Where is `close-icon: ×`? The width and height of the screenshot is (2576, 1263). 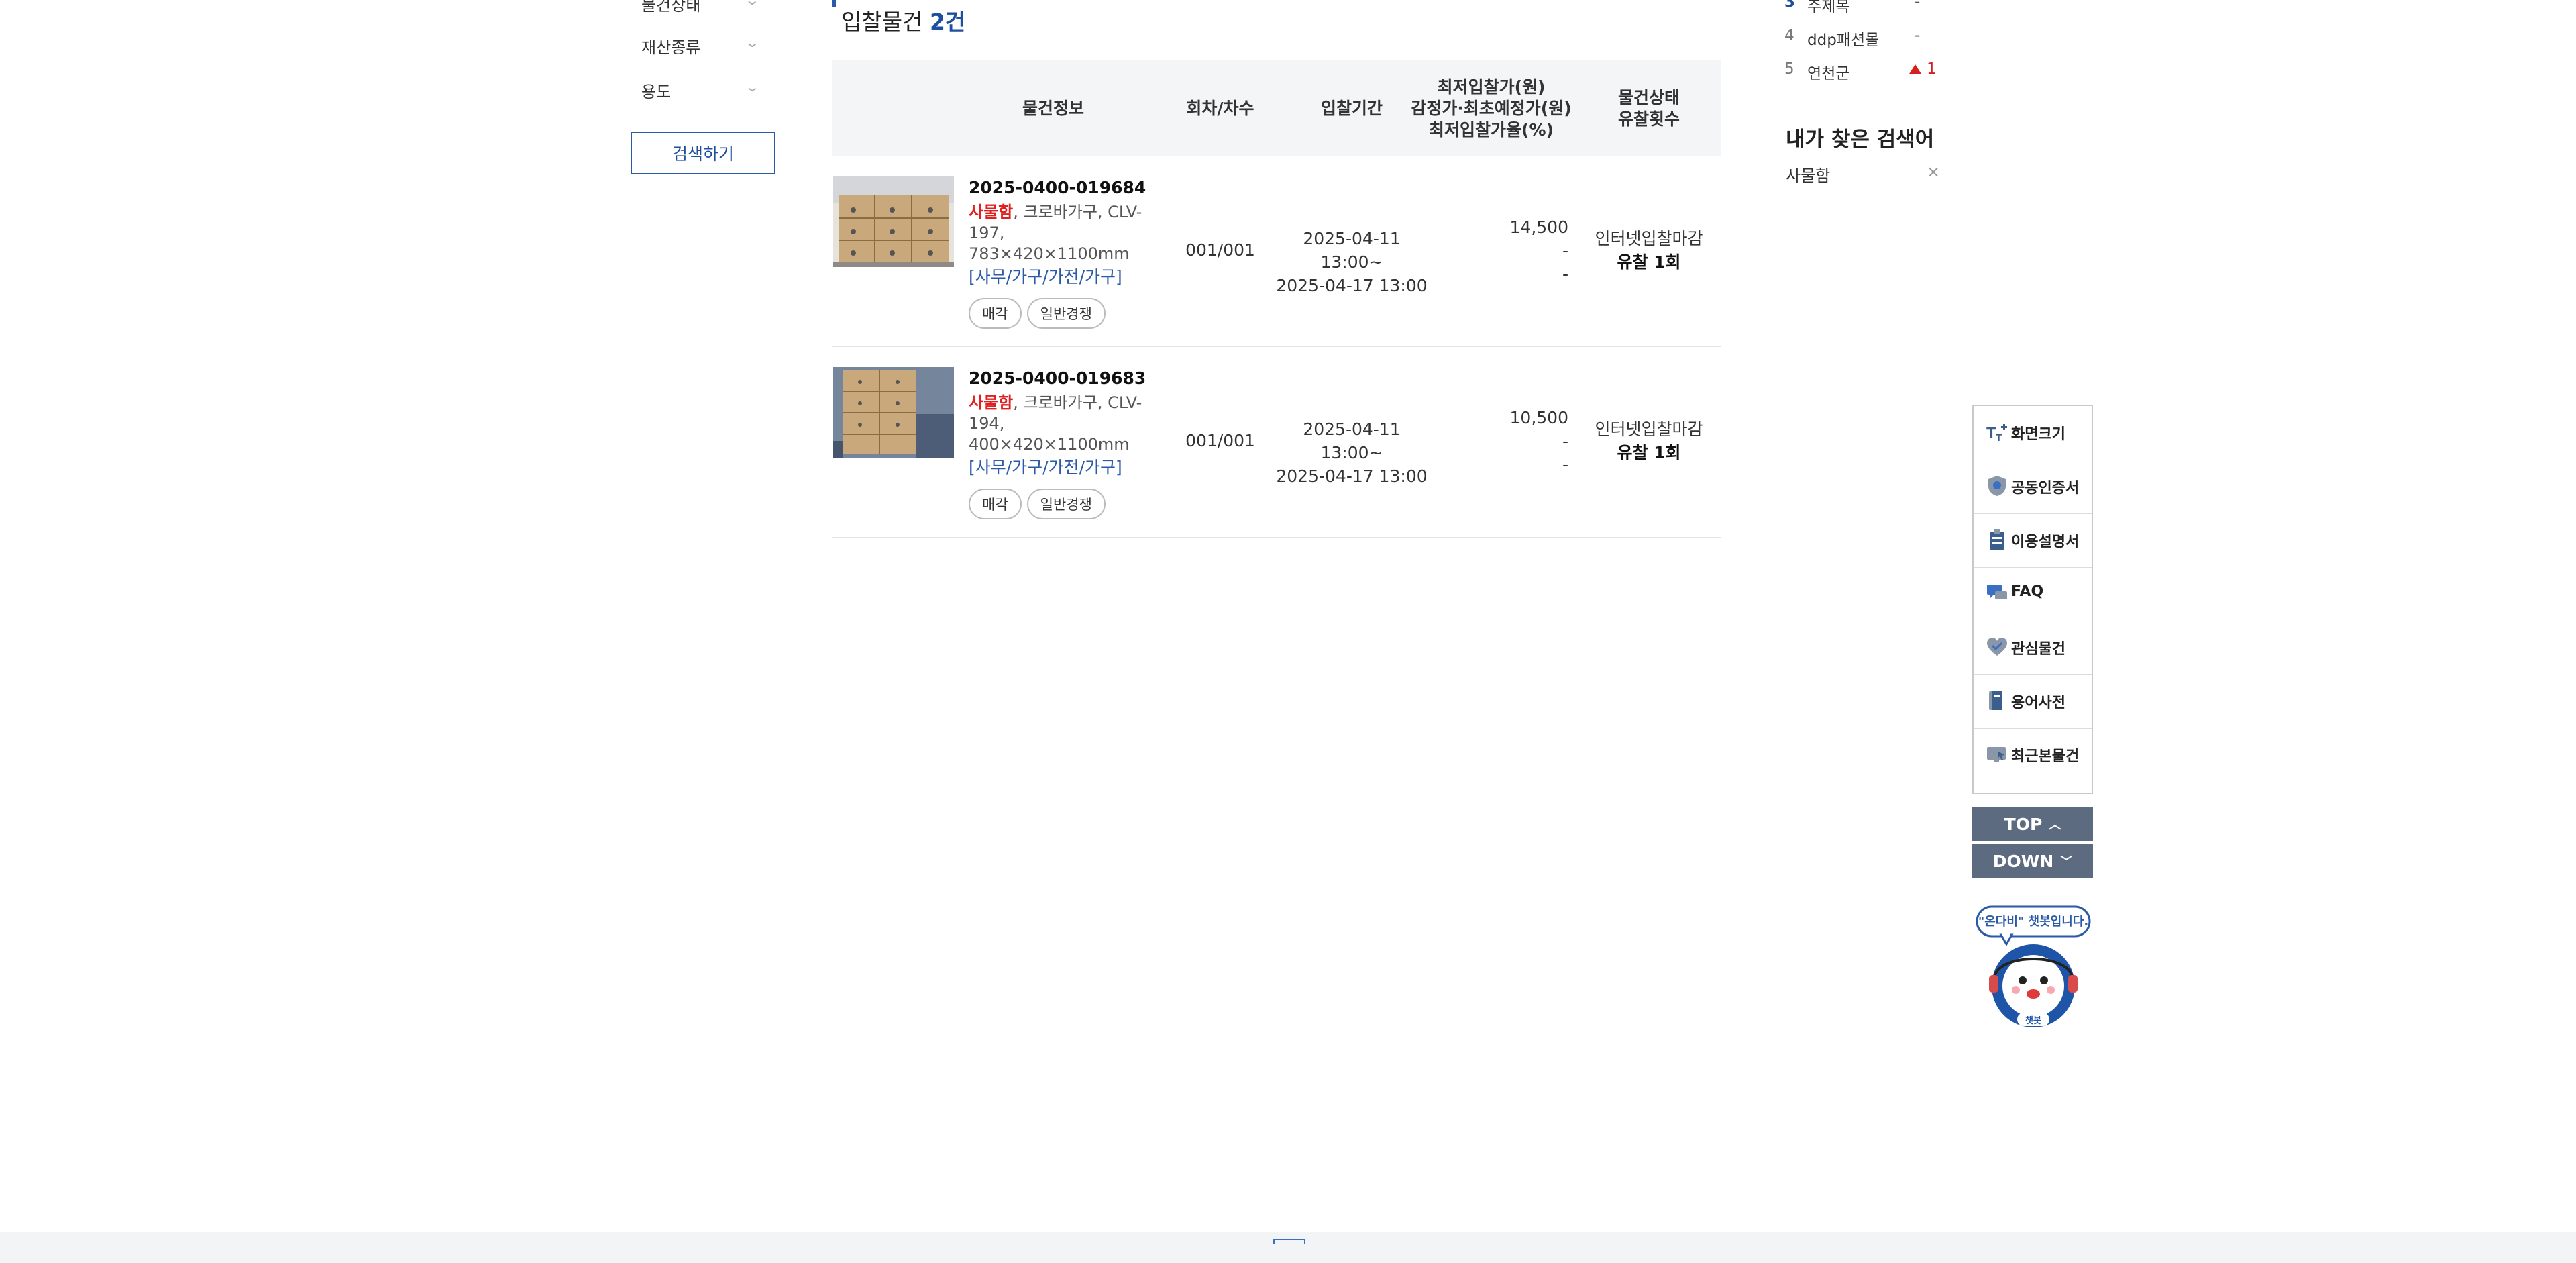 close-icon: × is located at coordinates (1933, 171).